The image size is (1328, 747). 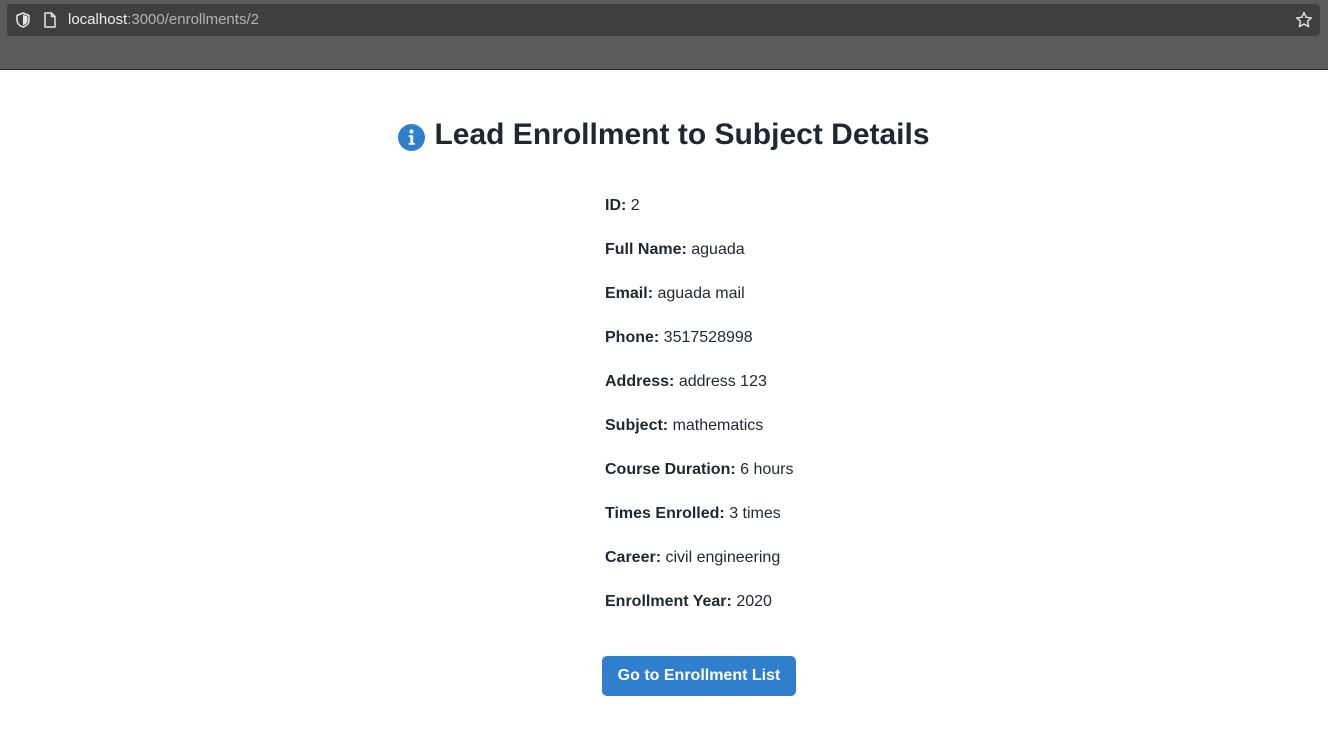 What do you see at coordinates (682, 134) in the screenshot?
I see `page-title: Lead Enrollment to Subject Details` at bounding box center [682, 134].